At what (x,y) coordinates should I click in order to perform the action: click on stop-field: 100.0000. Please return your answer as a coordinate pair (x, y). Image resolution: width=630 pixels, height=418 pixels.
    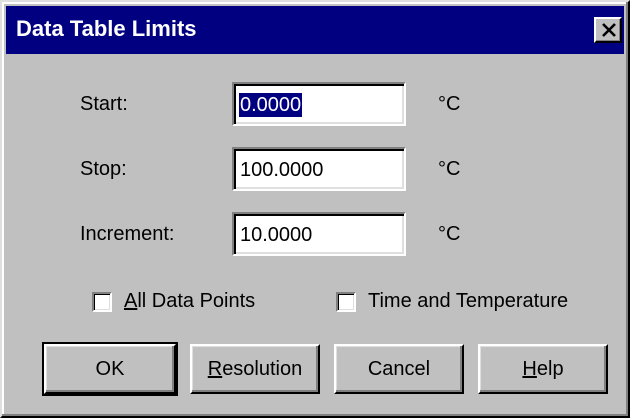
    Looking at the image, I should click on (319, 169).